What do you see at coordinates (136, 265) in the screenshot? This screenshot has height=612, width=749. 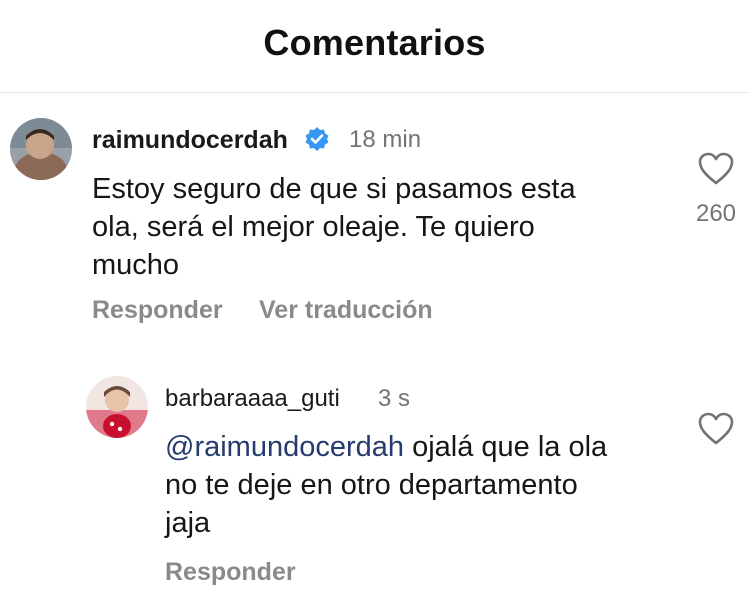 I see `comment-text-line: mucho` at bounding box center [136, 265].